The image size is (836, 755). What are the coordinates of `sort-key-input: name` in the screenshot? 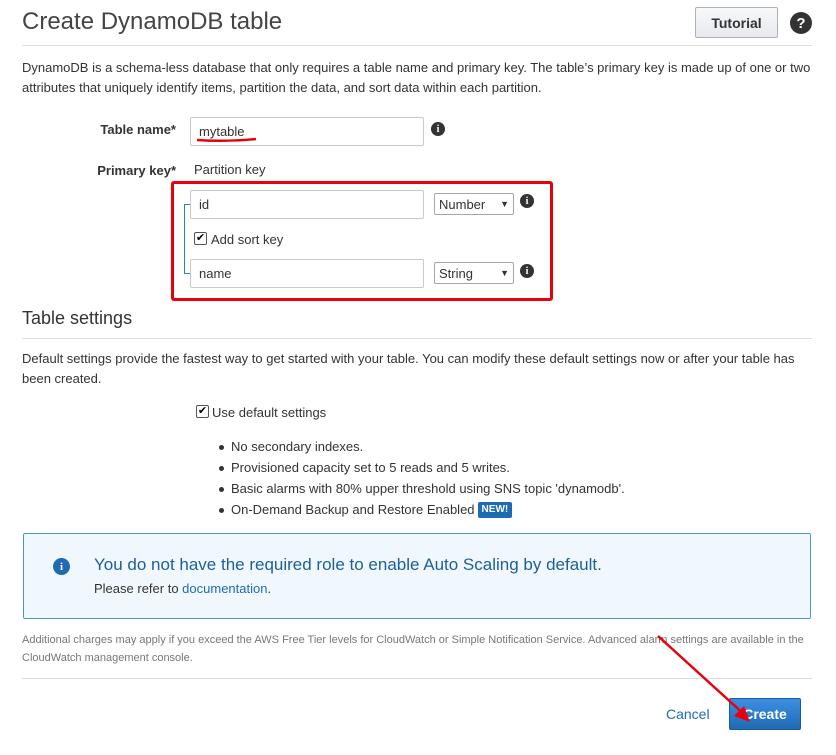 It's located at (307, 273).